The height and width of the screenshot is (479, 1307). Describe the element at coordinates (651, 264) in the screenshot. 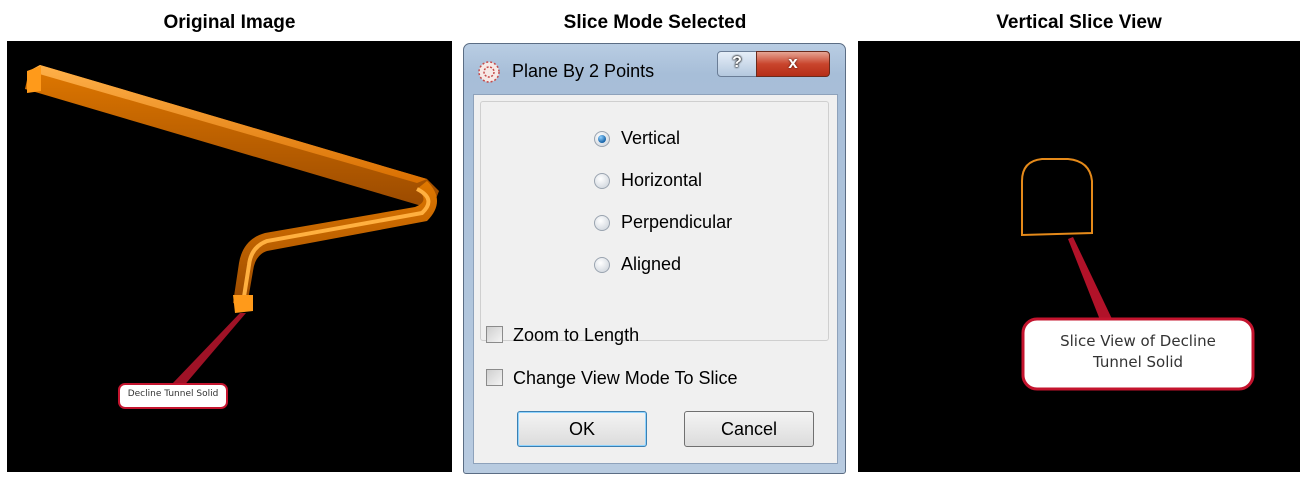

I see `radio-label: Aligned` at that location.